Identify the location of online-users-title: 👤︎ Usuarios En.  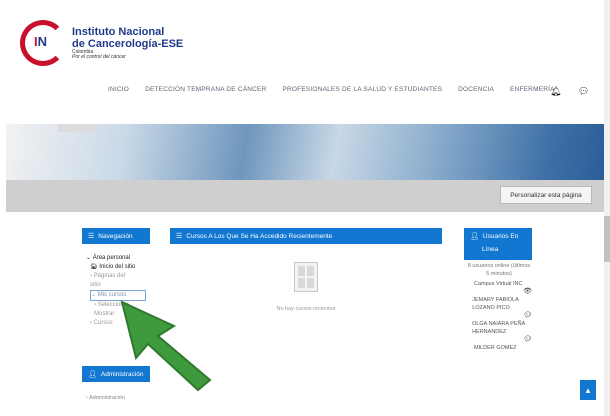
(494, 236).